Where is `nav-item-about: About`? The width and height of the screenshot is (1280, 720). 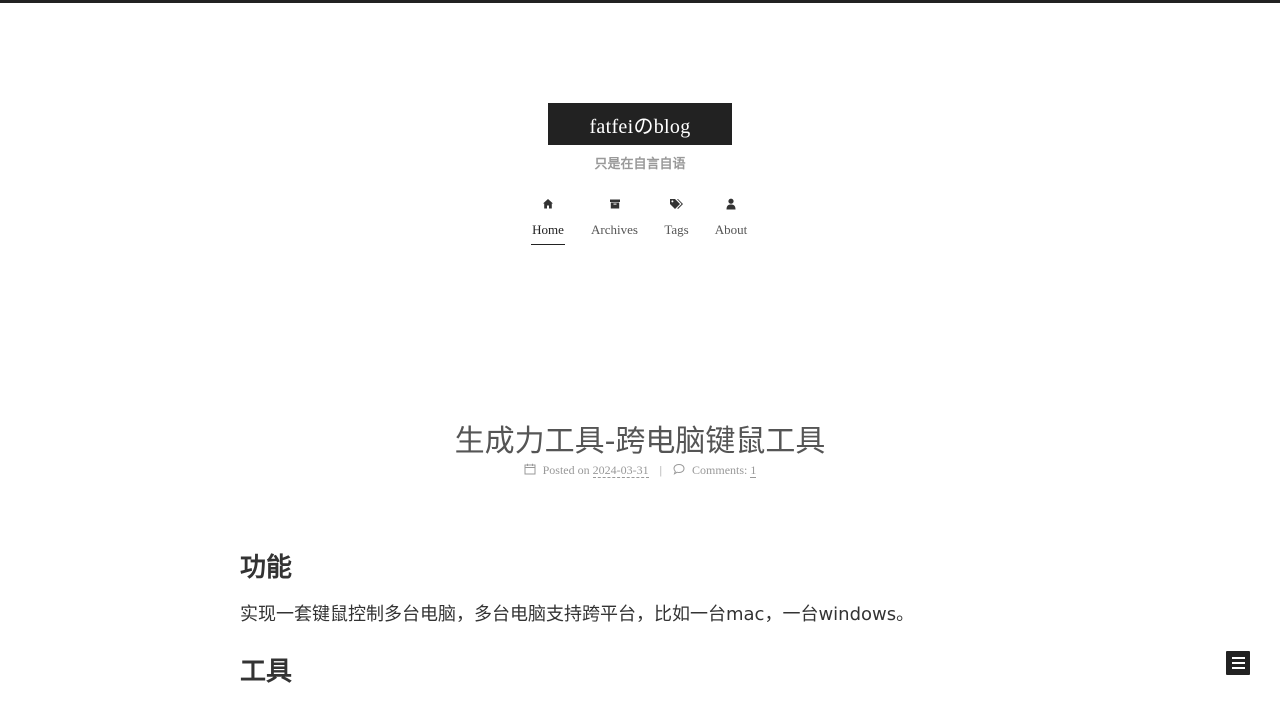 nav-item-about: About is located at coordinates (731, 220).